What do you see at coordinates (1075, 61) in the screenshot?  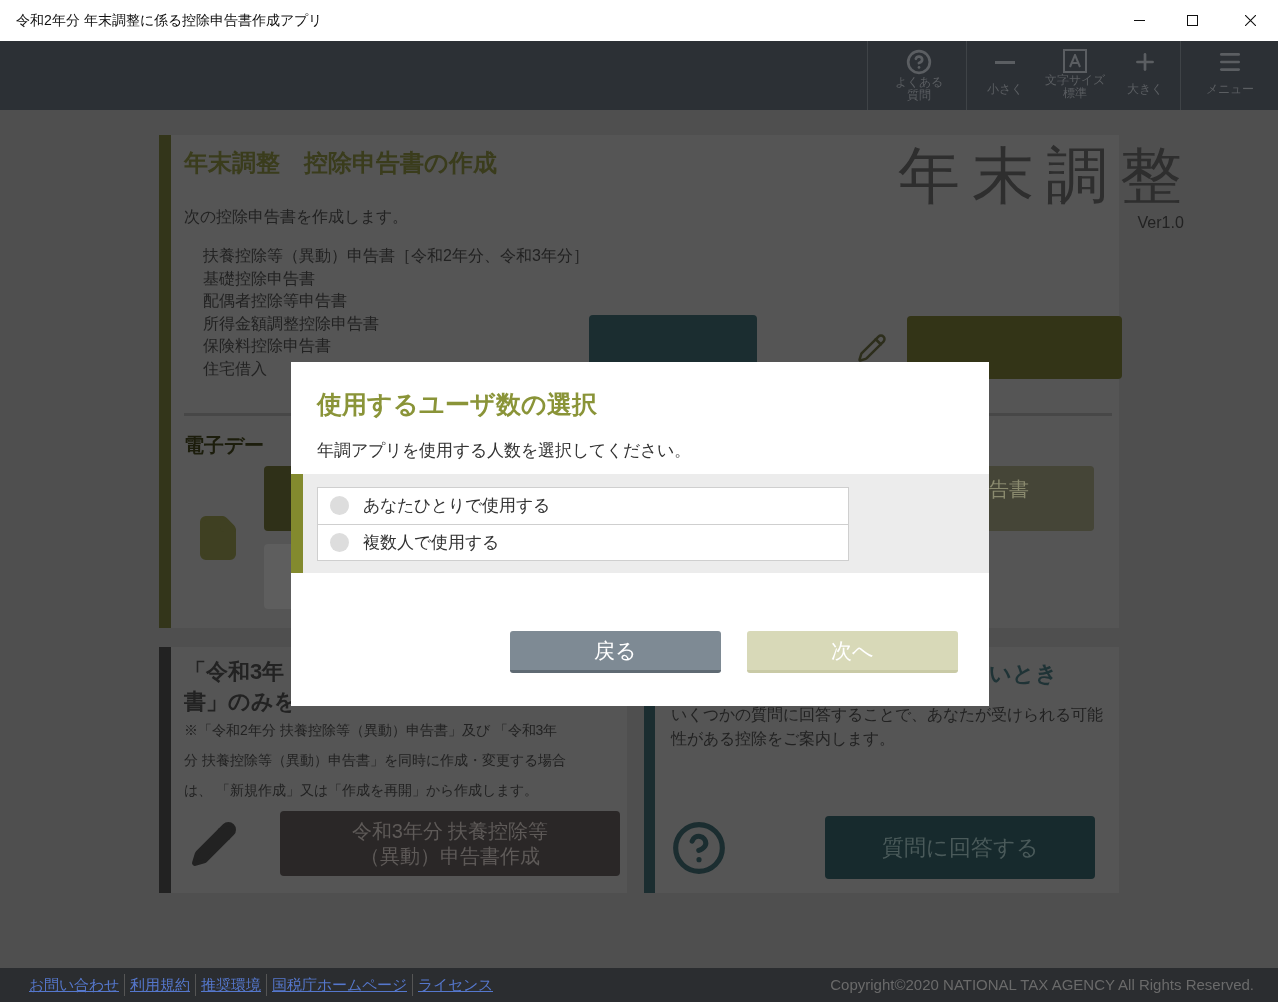 I see `letter-box-icon` at bounding box center [1075, 61].